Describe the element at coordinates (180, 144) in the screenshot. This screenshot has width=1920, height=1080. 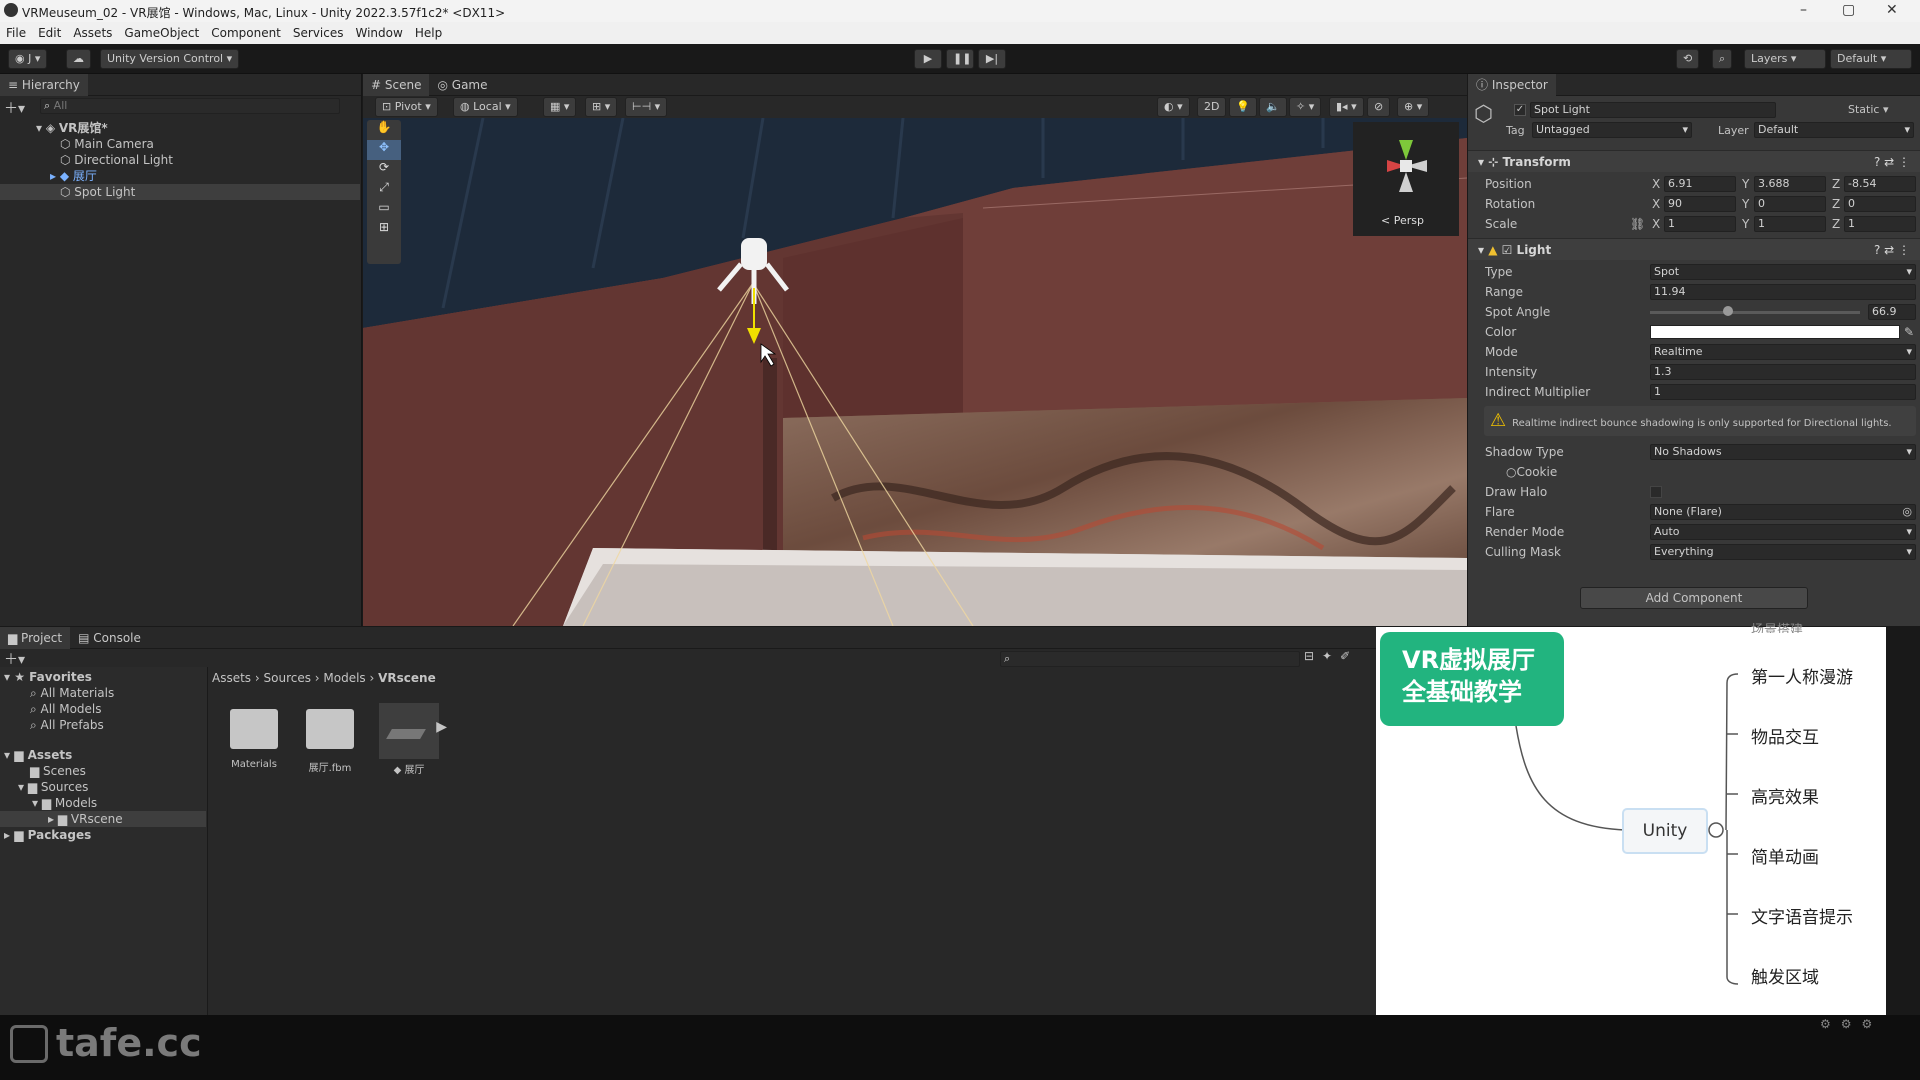
I see `hierarchy-item-main-camera: ⬡ Main Camera` at that location.